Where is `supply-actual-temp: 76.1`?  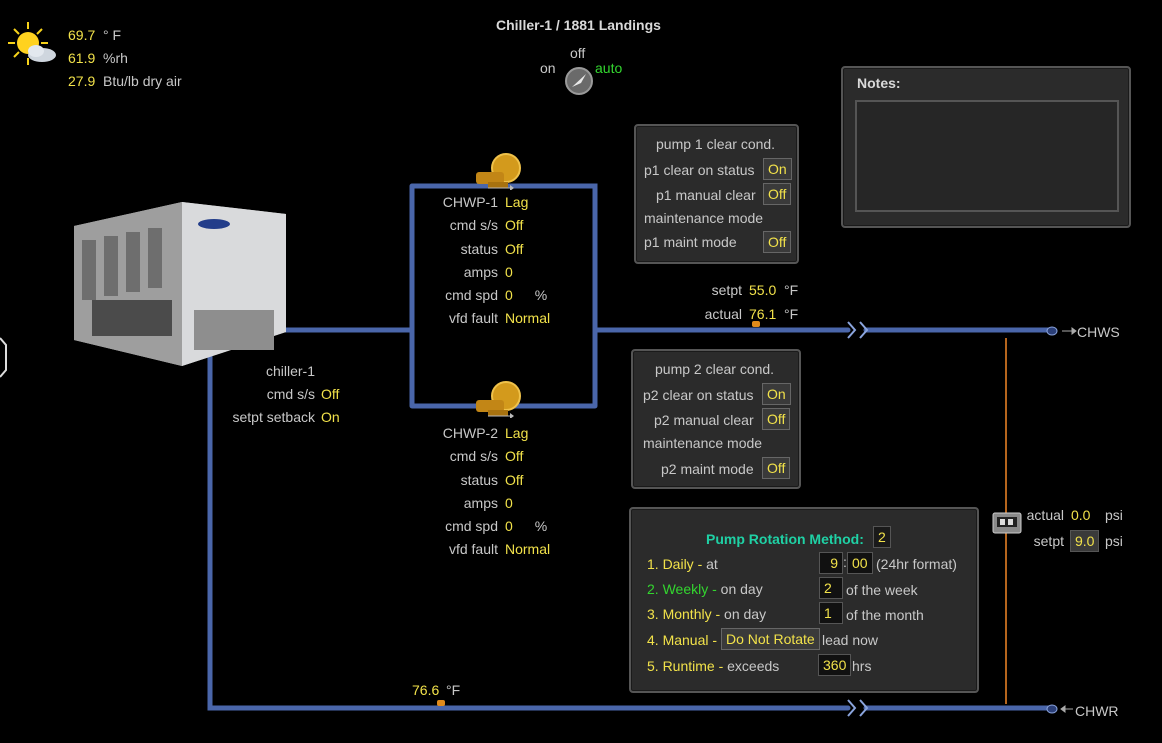
supply-actual-temp: 76.1 is located at coordinates (763, 314).